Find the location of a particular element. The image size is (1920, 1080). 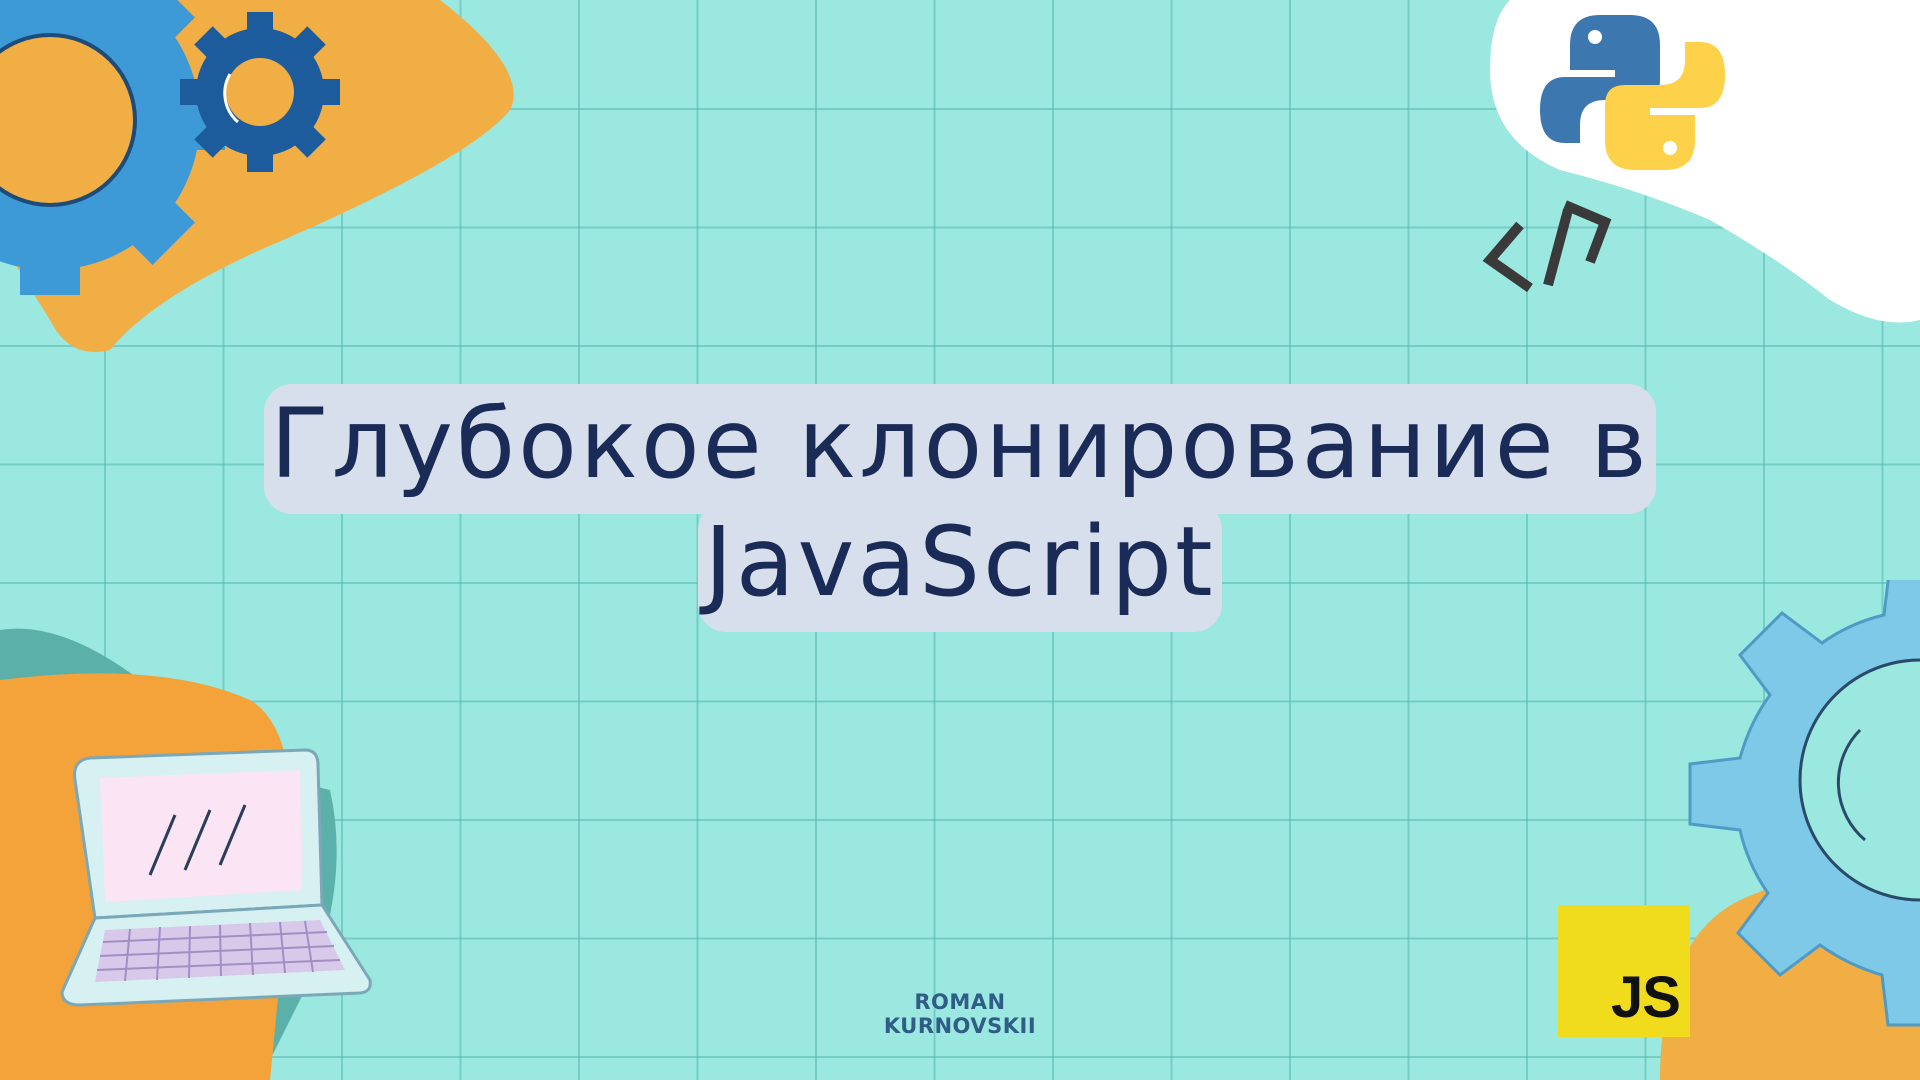

js-logo-icon: JS is located at coordinates (1624, 971).